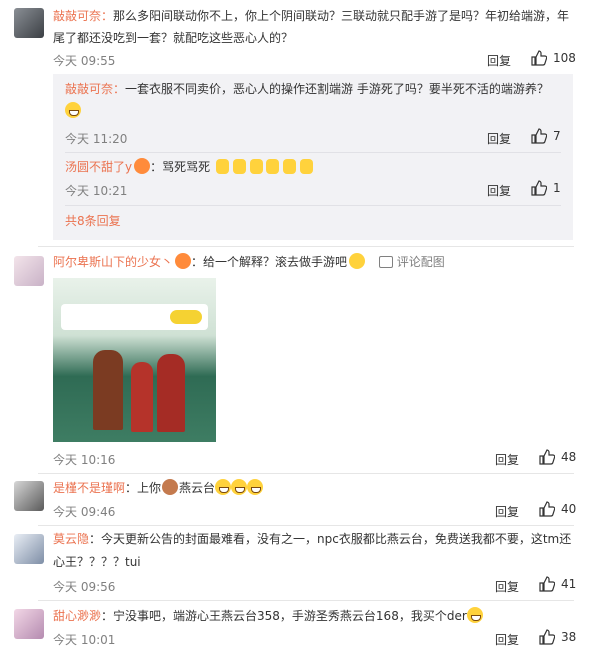  I want to click on like-button: 7, so click(546, 136).